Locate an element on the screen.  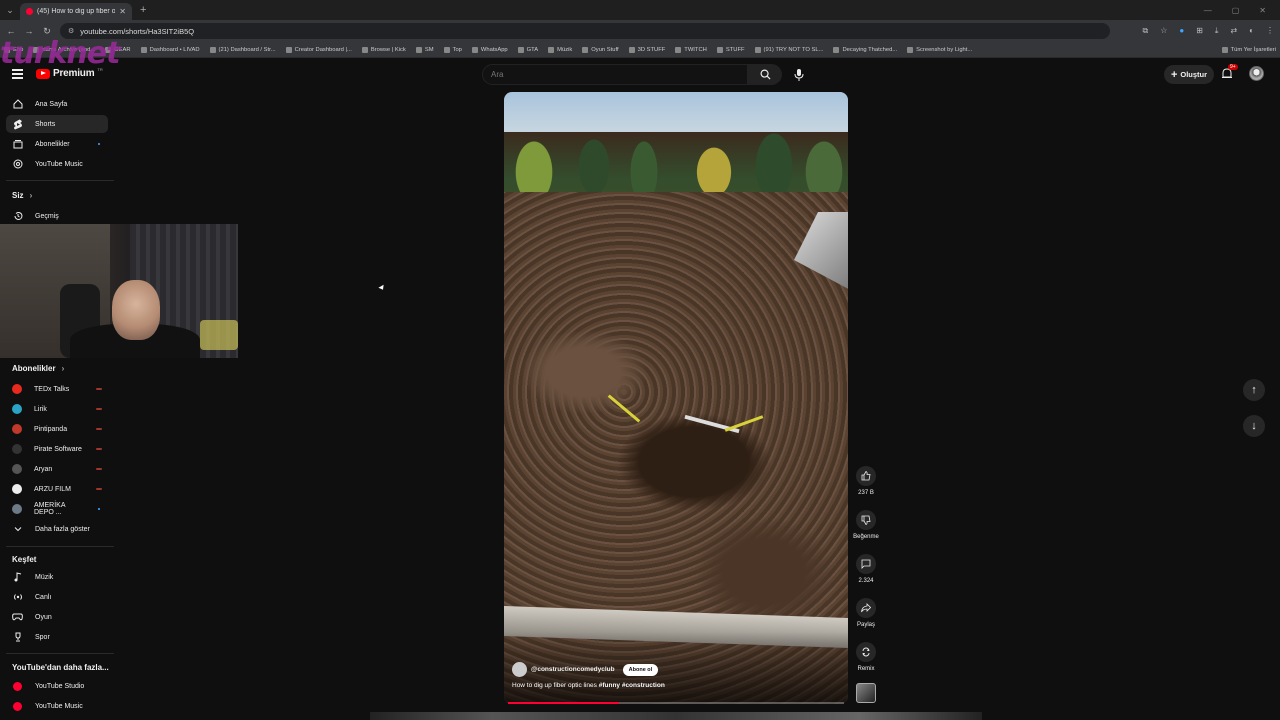
bookmark-item: Oyun Stuff is located at coordinates (600, 49).